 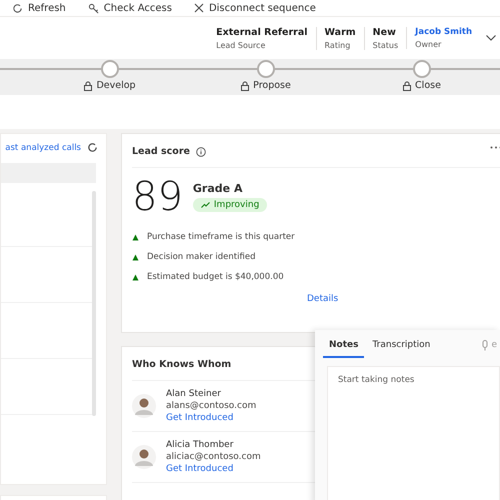 I want to click on contact-email: alans@contoso.com, so click(x=211, y=406).